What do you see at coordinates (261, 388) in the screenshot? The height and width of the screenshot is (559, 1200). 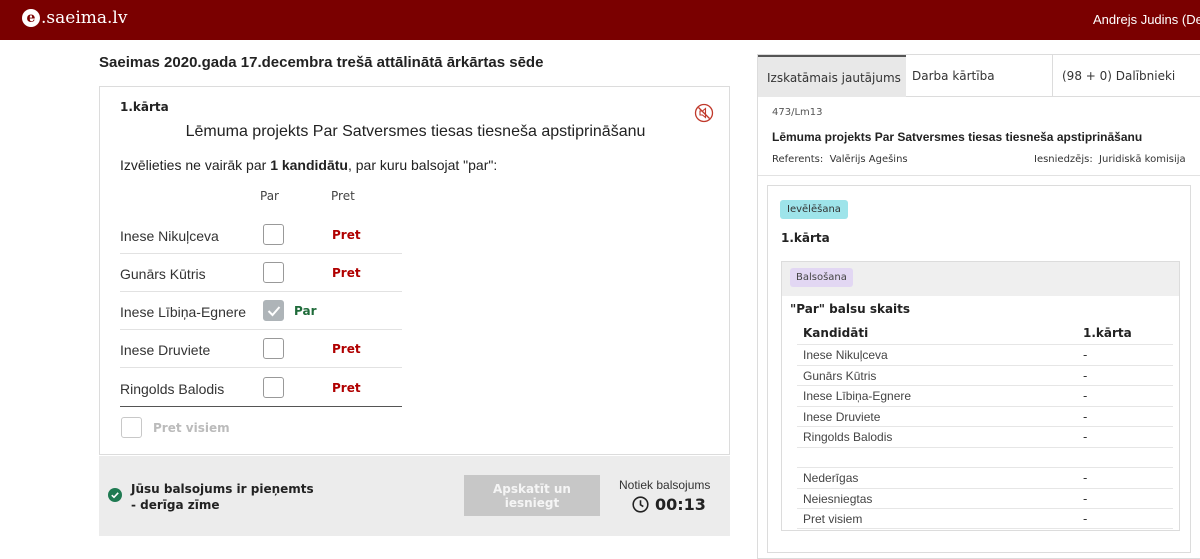 I see `candidate-row: Ringolds Balodis Pret` at bounding box center [261, 388].